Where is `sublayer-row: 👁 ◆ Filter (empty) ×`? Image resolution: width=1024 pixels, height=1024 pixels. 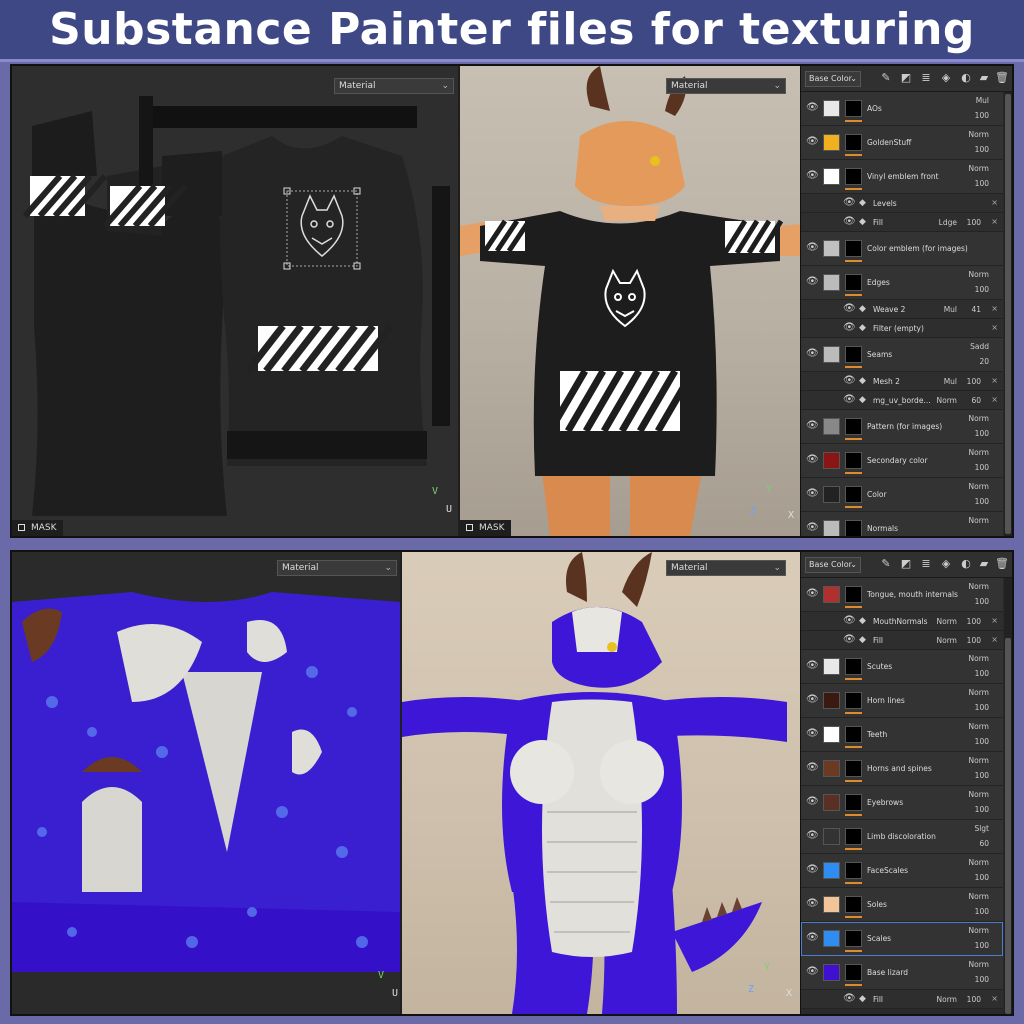
sublayer-row: 👁 ◆ Filter (empty) × is located at coordinates (902, 328).